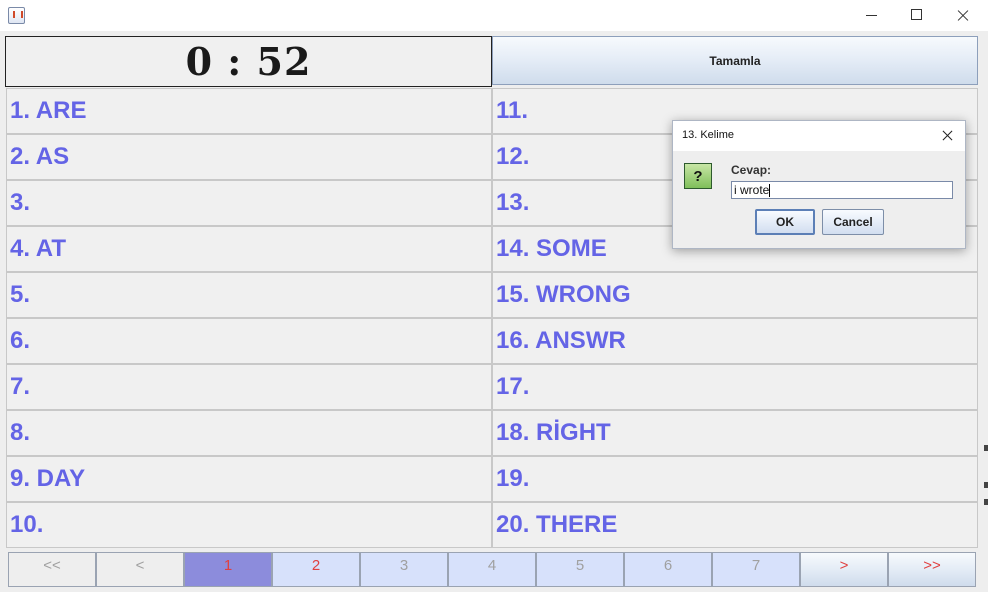 This screenshot has height=592, width=988. What do you see at coordinates (735, 341) in the screenshot?
I see `word-cell-16: 16. ANSWR` at bounding box center [735, 341].